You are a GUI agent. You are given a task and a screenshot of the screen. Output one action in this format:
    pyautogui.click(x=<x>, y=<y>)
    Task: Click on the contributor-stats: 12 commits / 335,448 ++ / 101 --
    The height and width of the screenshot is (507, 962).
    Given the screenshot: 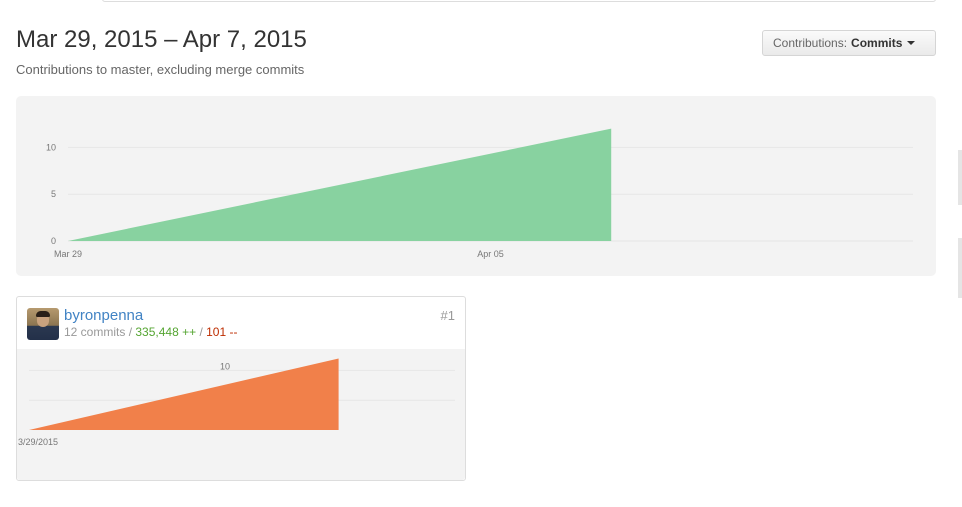 What is the action you would take?
    pyautogui.click(x=150, y=332)
    